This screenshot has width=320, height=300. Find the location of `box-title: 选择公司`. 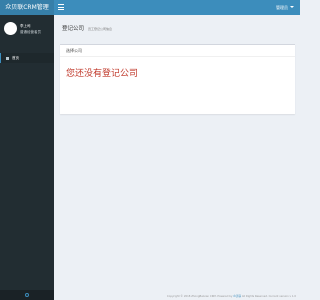

box-title: 选择公司 is located at coordinates (74, 50).